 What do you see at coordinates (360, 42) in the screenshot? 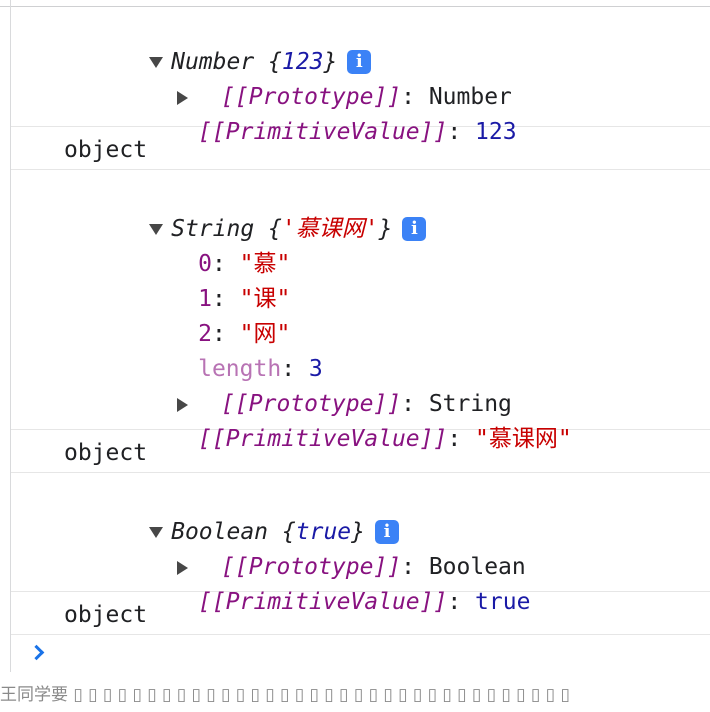
I see `object-header-number: Number {123} i` at bounding box center [360, 42].